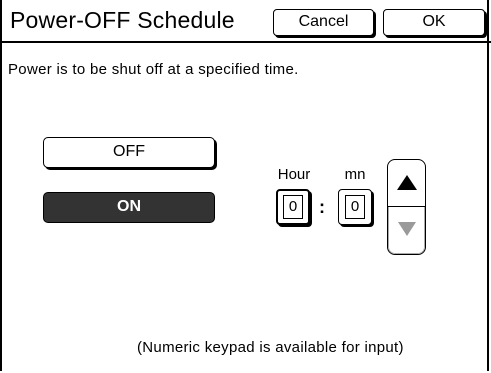 Image resolution: width=491 pixels, height=373 pixels. What do you see at coordinates (355, 174) in the screenshot?
I see `minute-label: mn` at bounding box center [355, 174].